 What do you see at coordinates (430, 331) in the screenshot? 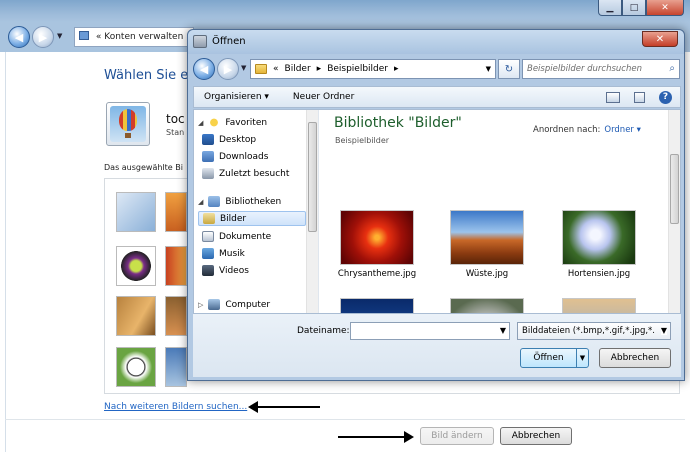
I see `filename-input: ▼` at bounding box center [430, 331].